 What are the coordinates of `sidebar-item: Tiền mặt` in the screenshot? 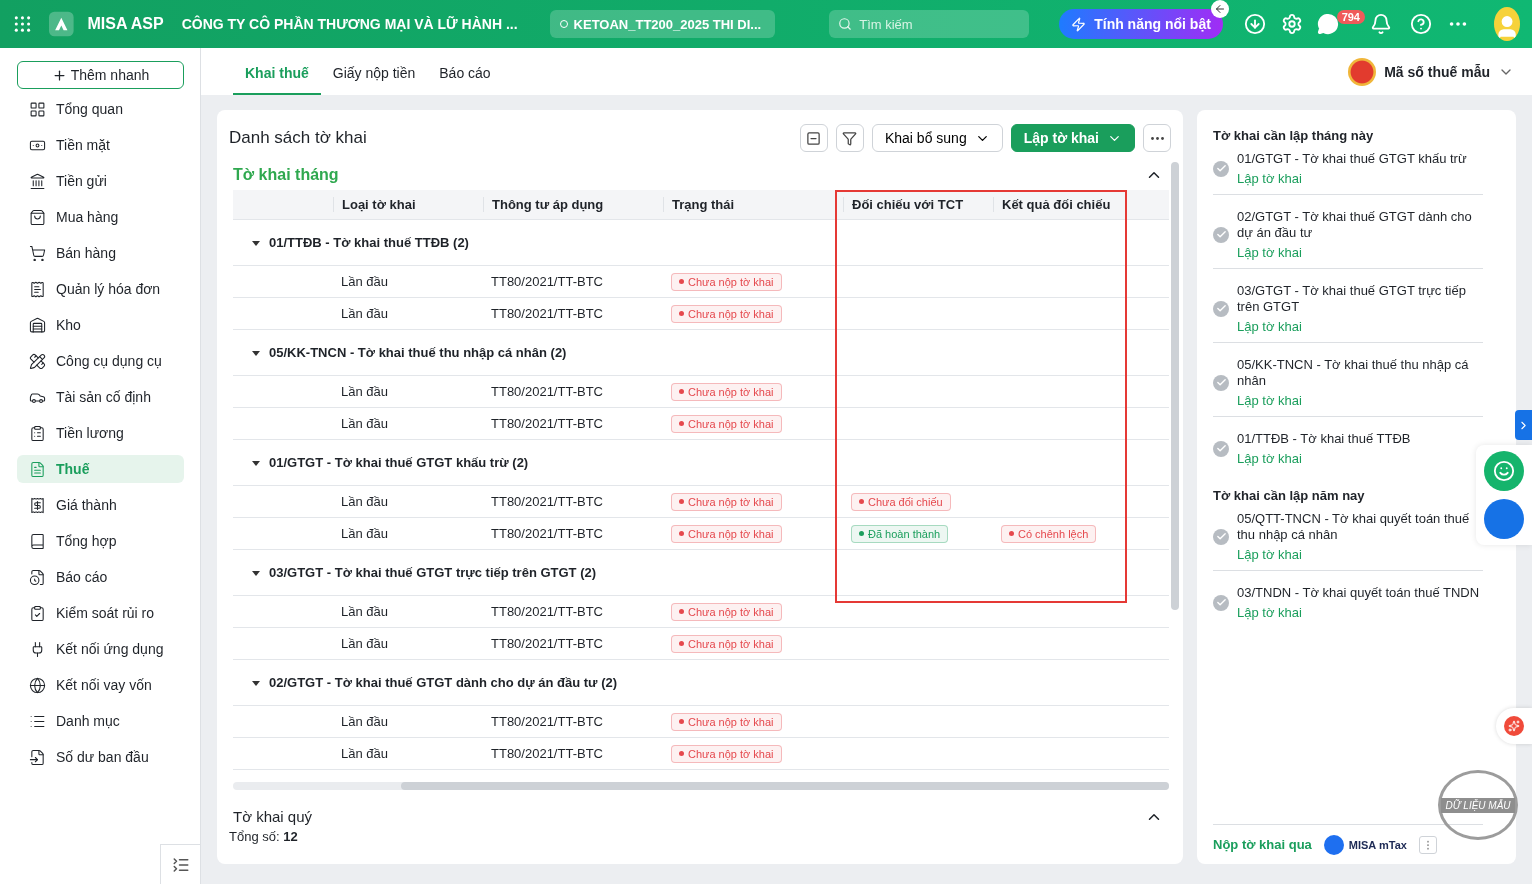 It's located at (100, 145).